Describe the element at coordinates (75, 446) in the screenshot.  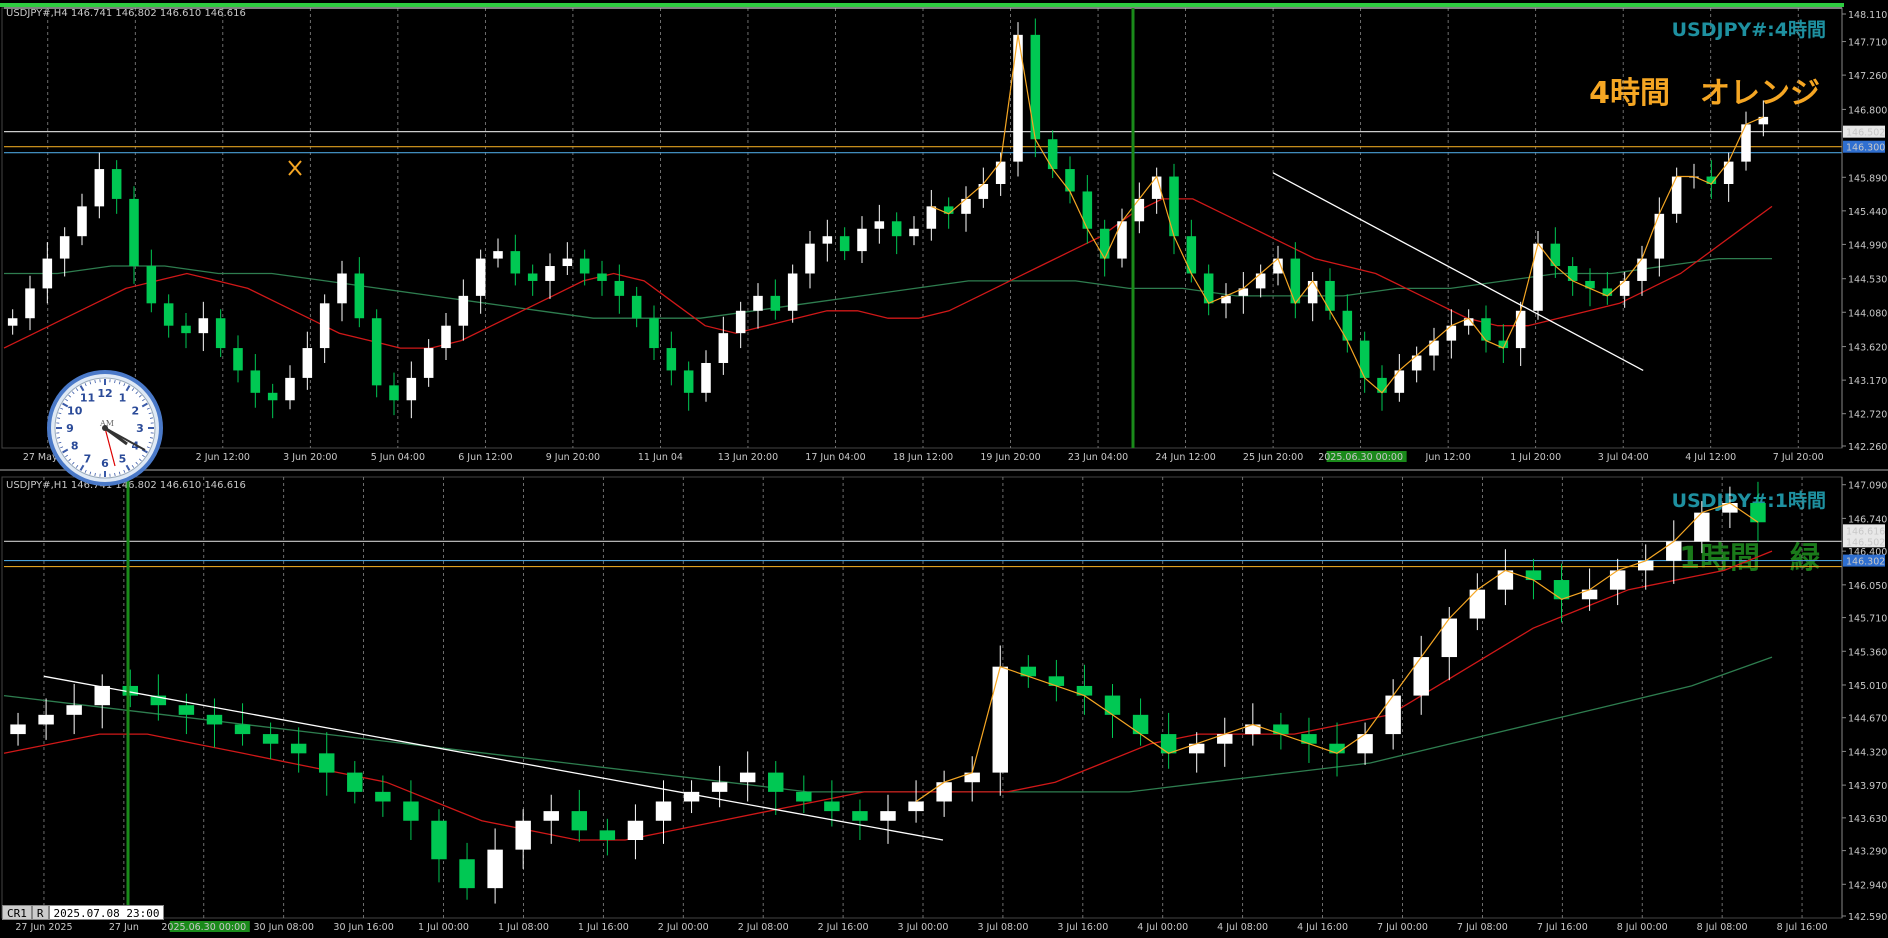
I see `clock-number: 8` at that location.